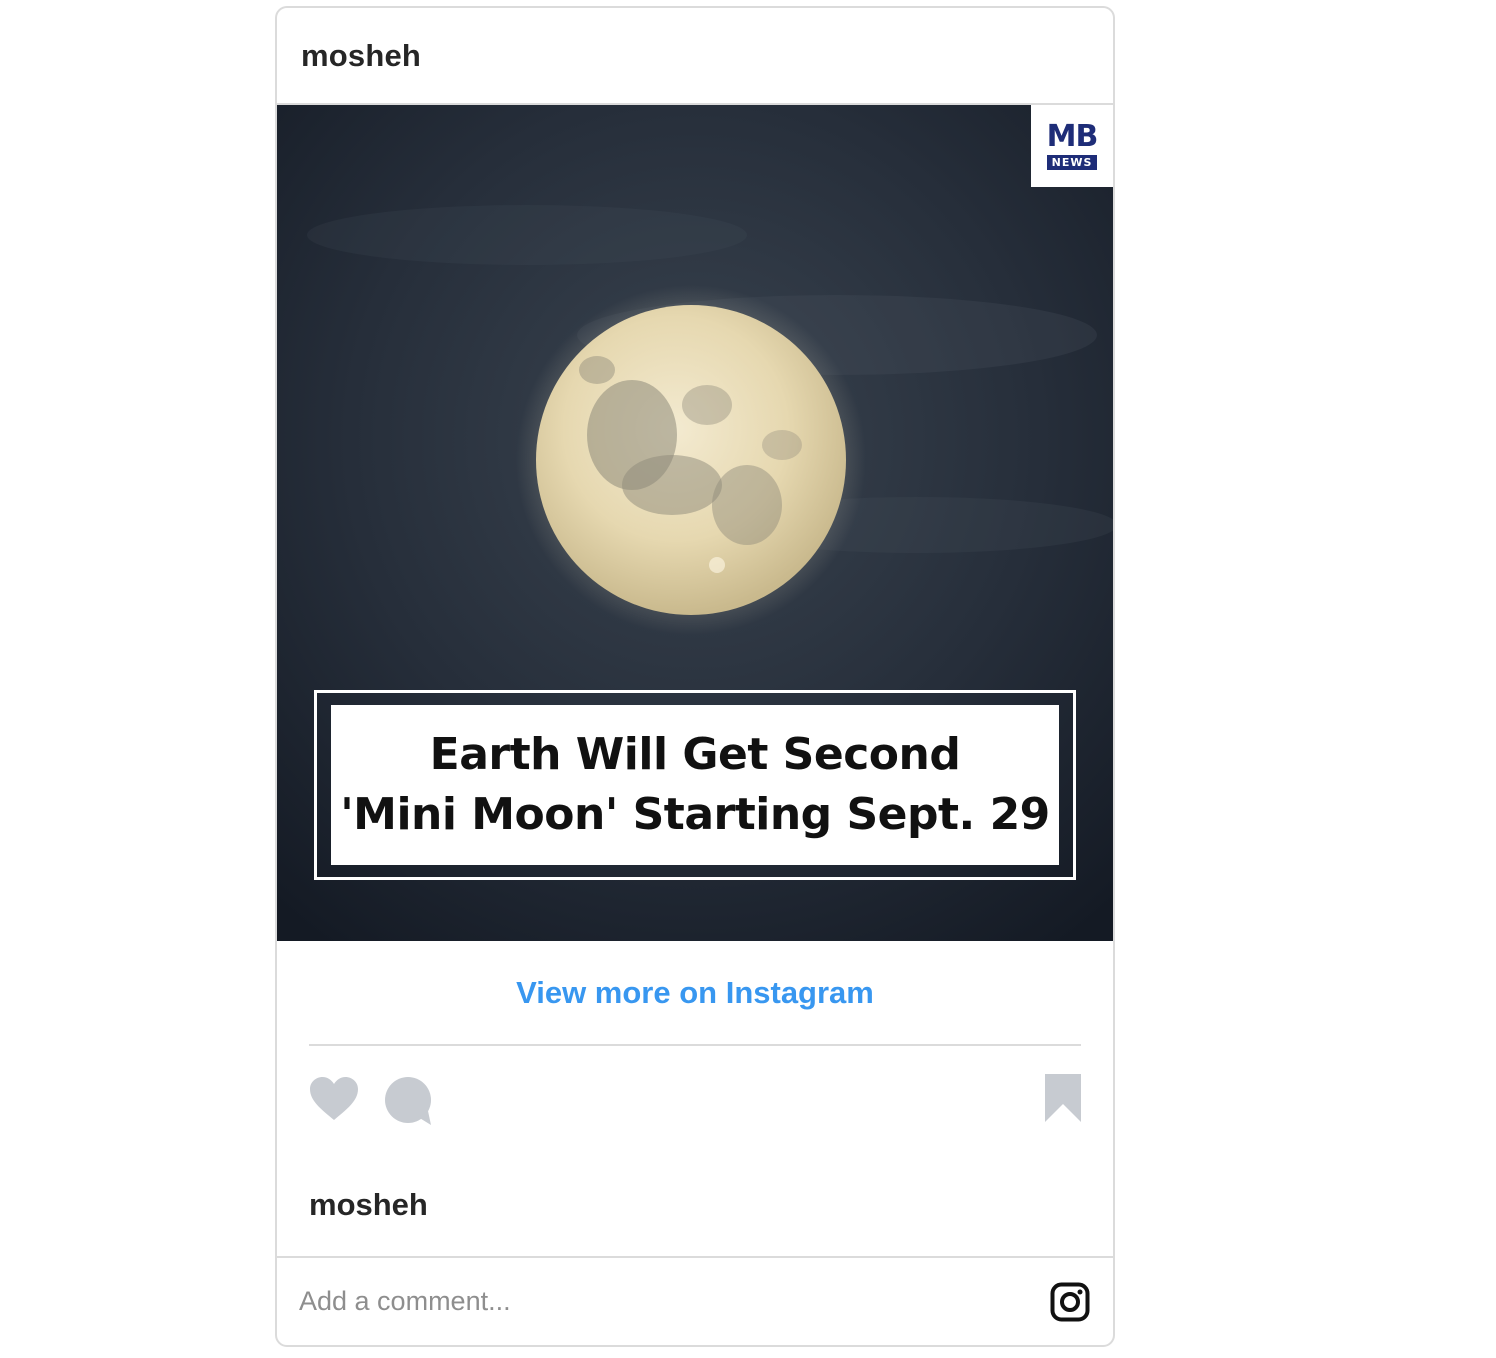 This screenshot has height=1358, width=1496. What do you see at coordinates (409, 1102) in the screenshot?
I see `comment-icon` at bounding box center [409, 1102].